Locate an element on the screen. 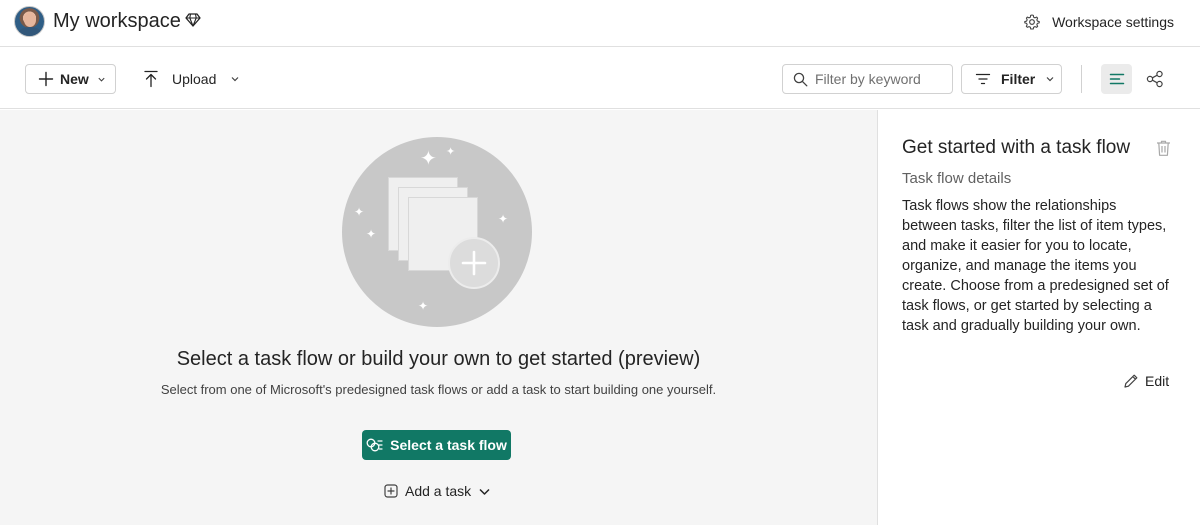 The height and width of the screenshot is (525, 1200). search-icon is located at coordinates (800, 79).